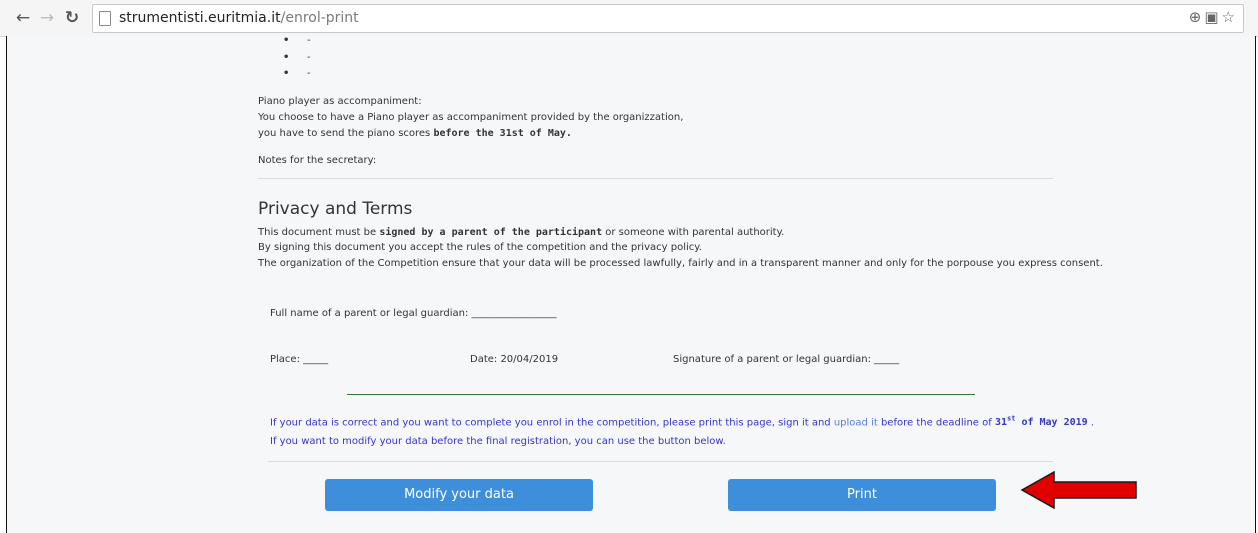 Image resolution: width=1258 pixels, height=533 pixels. What do you see at coordinates (319, 18) in the screenshot?
I see `url-path: /enrol-print` at bounding box center [319, 18].